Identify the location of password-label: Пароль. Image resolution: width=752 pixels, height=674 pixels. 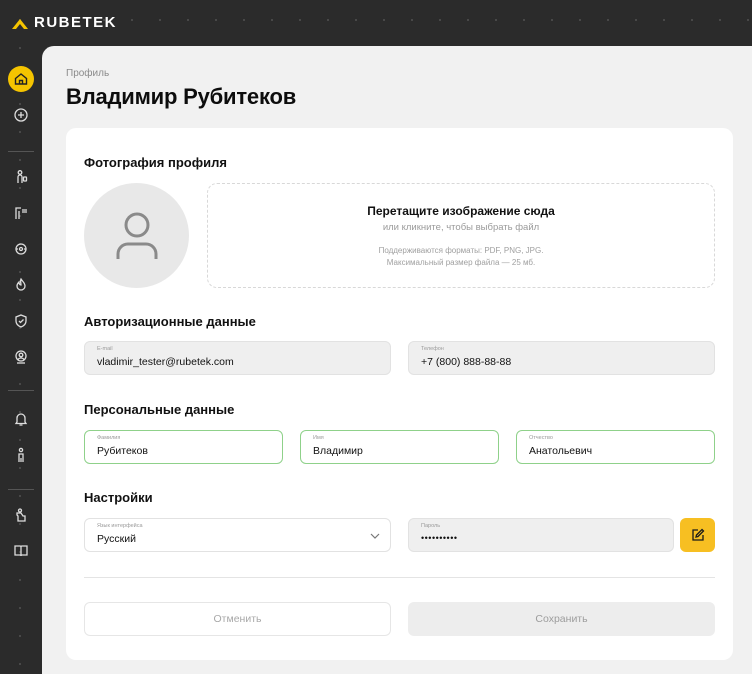
(431, 526).